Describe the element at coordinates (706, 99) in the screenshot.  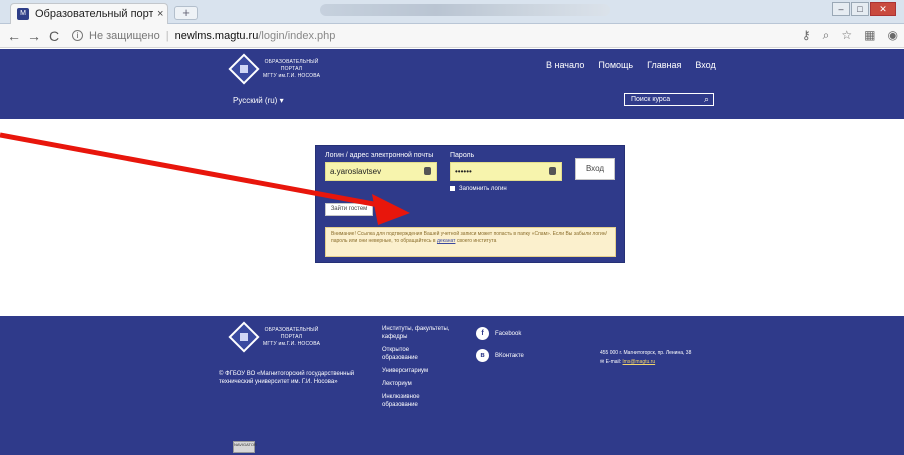
I see `search-icon: ⌕` at that location.